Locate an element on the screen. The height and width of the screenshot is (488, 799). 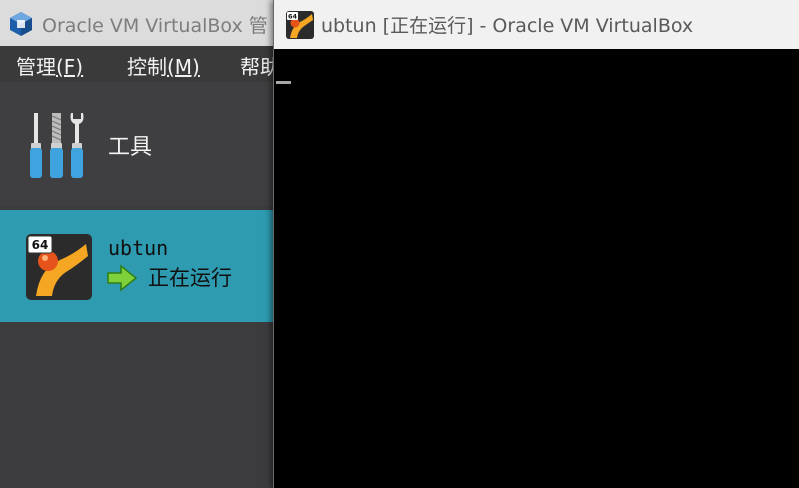
vm-window-title: ubtun [正在运行] - Oracle VM VirtualBox is located at coordinates (507, 26).